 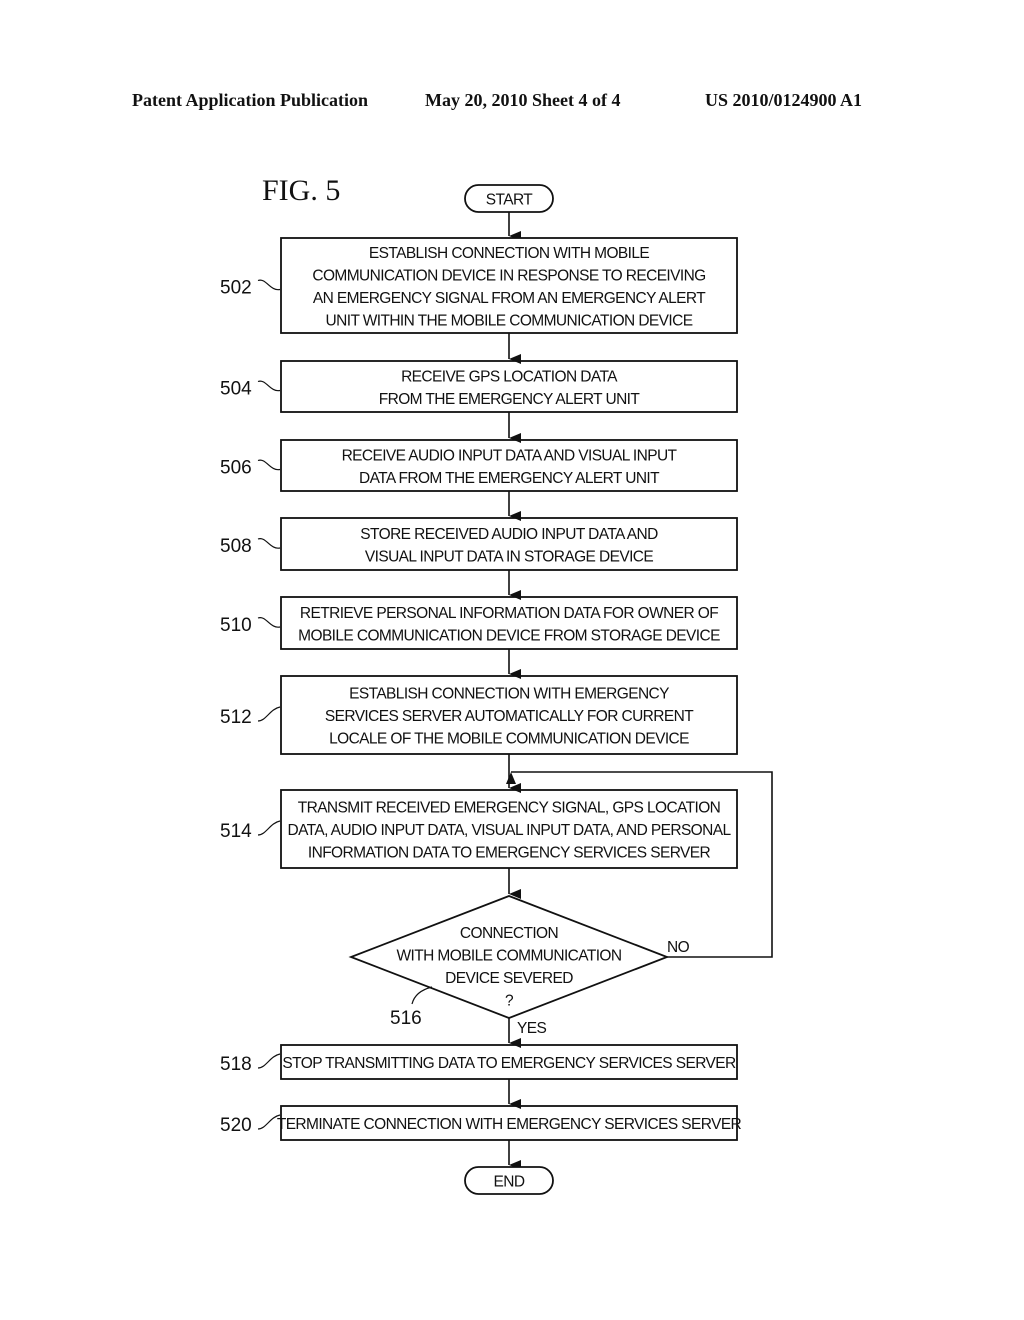 I want to click on reference-numeral-502: 502, so click(x=236, y=288).